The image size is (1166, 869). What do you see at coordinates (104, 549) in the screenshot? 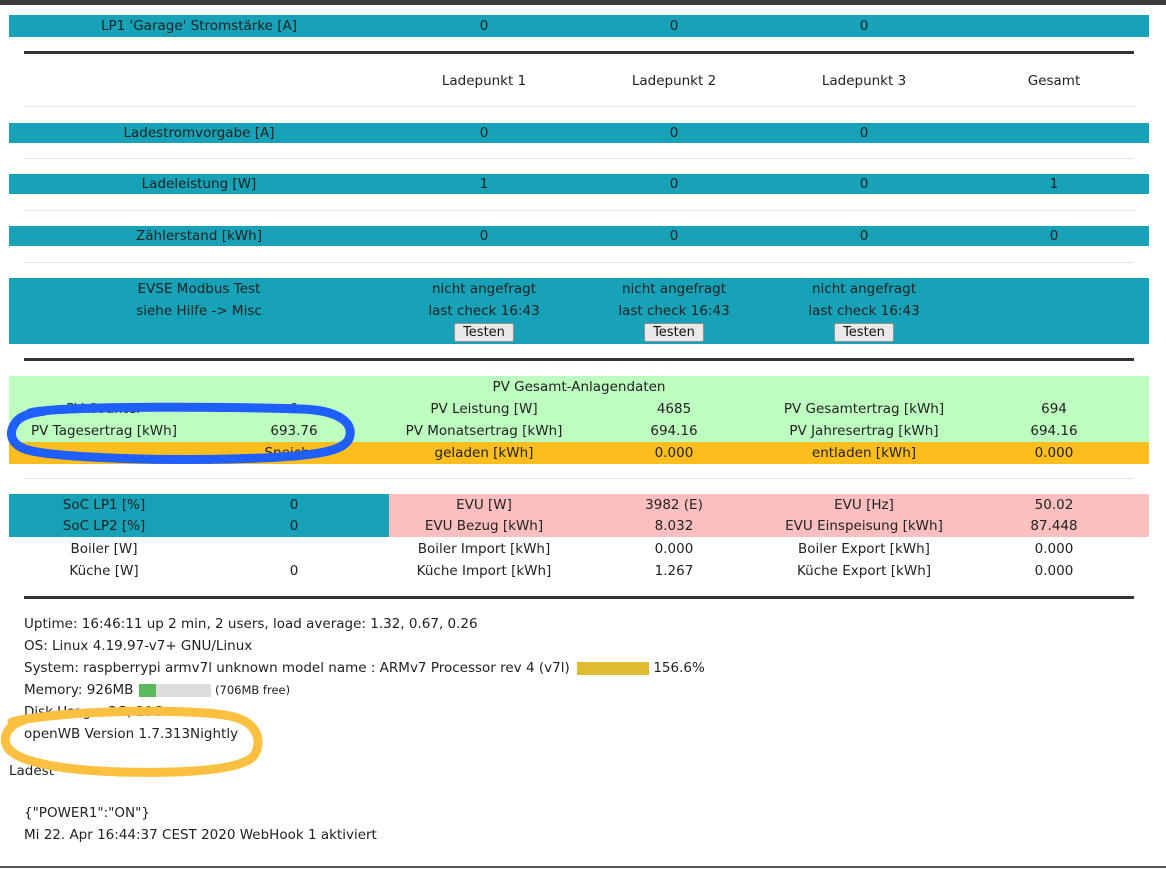
I see `boiler-label: Boiler [W]` at bounding box center [104, 549].